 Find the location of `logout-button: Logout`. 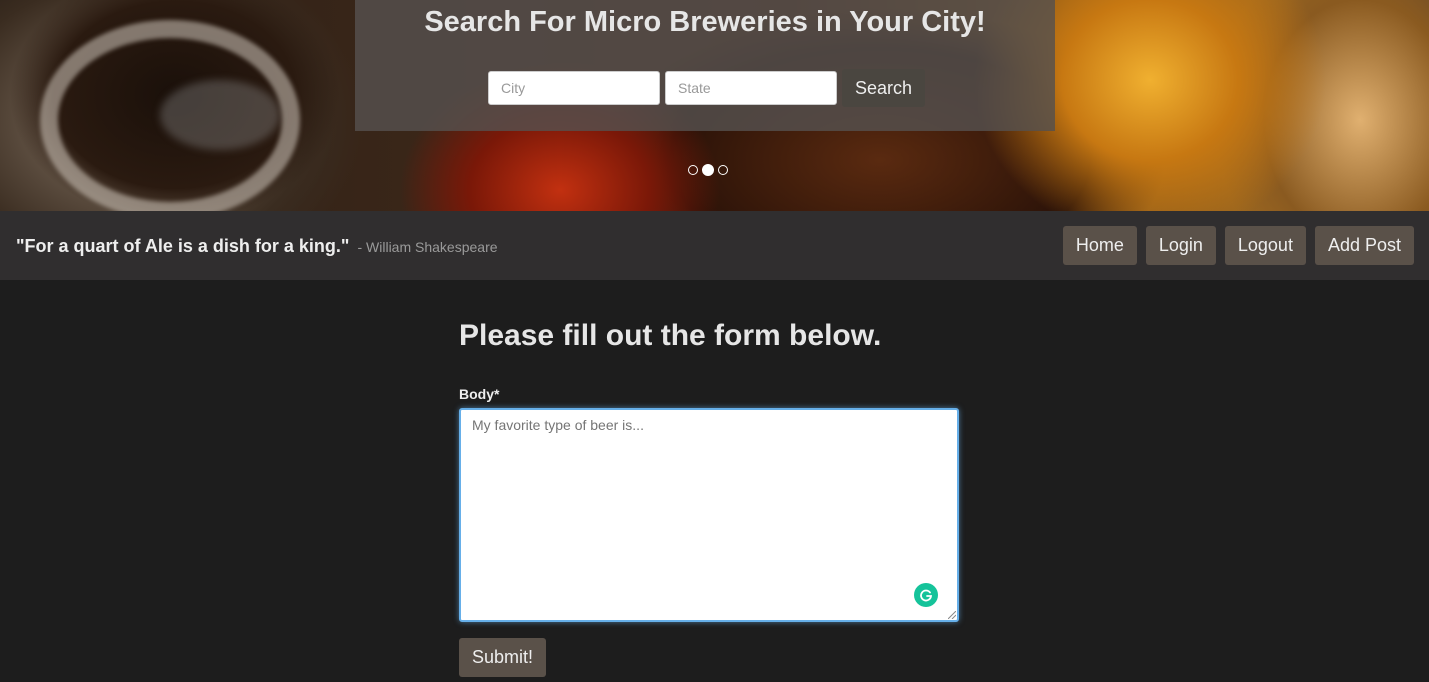

logout-button: Logout is located at coordinates (1265, 245).